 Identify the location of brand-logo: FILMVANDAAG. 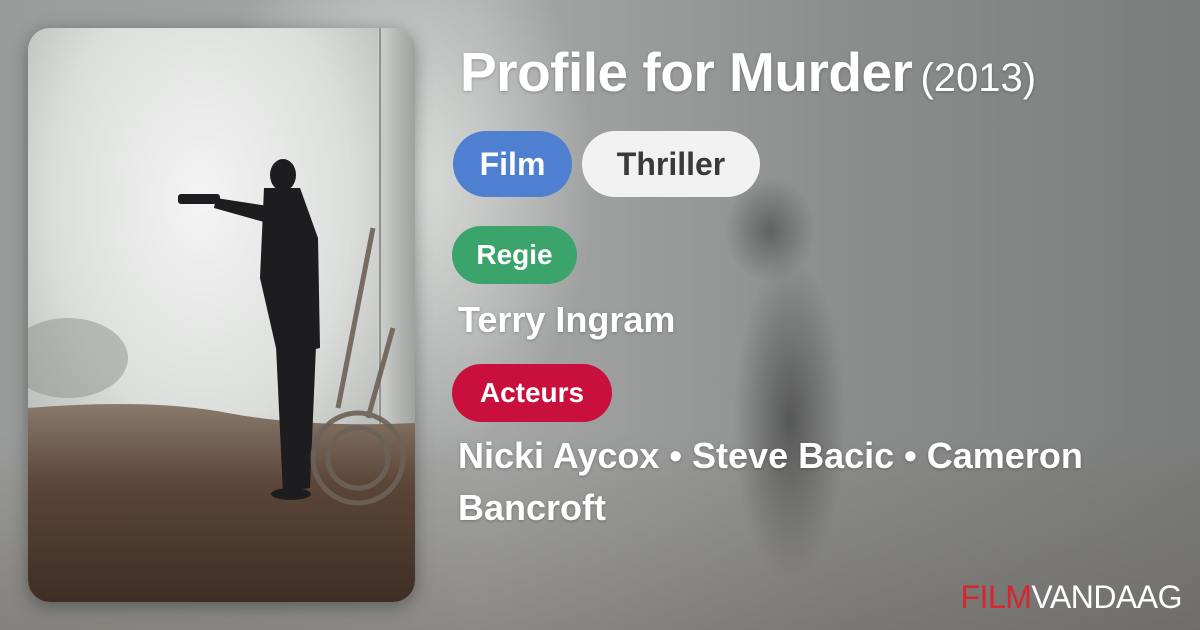
(1072, 597).